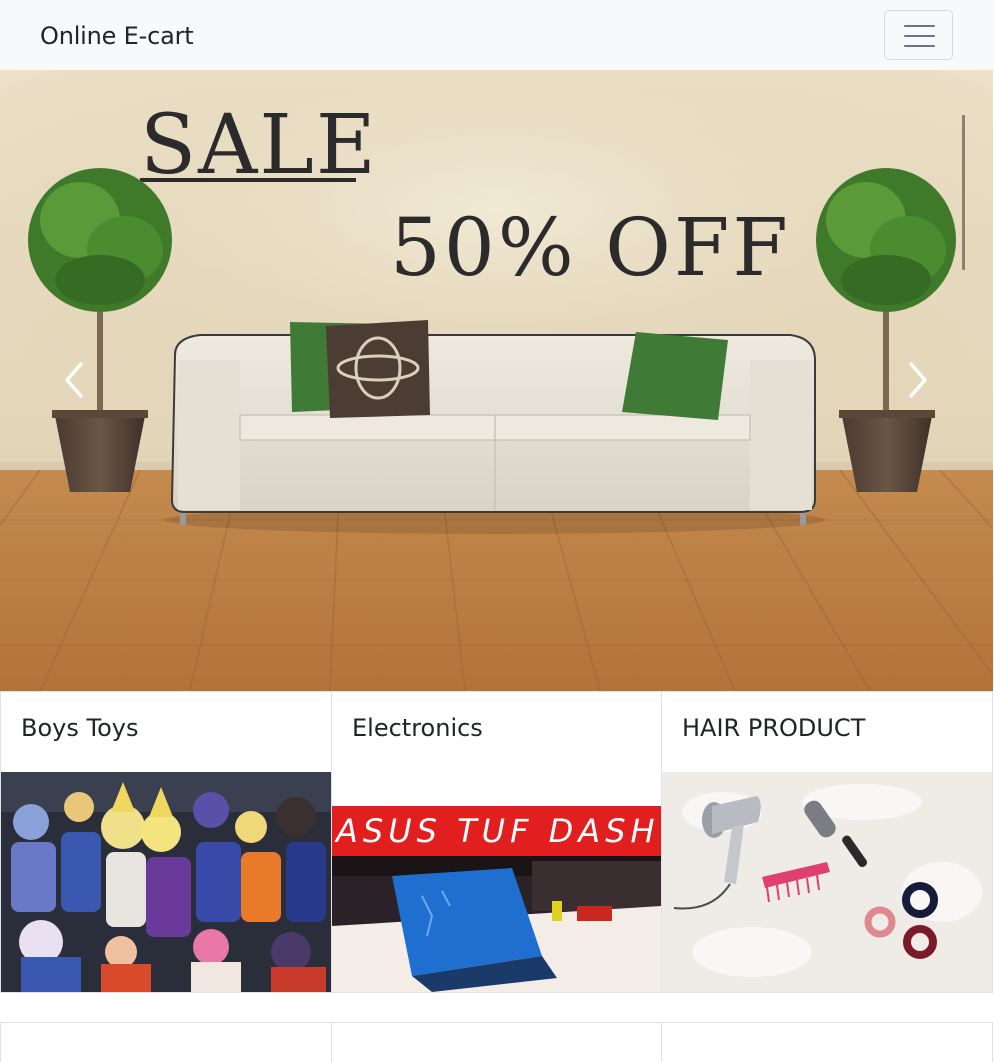 Image resolution: width=994 pixels, height=1062 pixels. I want to click on sofa, so click(495, 427).